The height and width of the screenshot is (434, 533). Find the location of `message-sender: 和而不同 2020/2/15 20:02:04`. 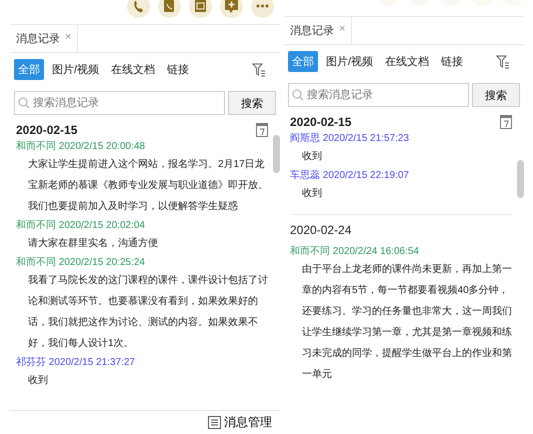

message-sender: 和而不同 2020/2/15 20:02:04 is located at coordinates (81, 225).